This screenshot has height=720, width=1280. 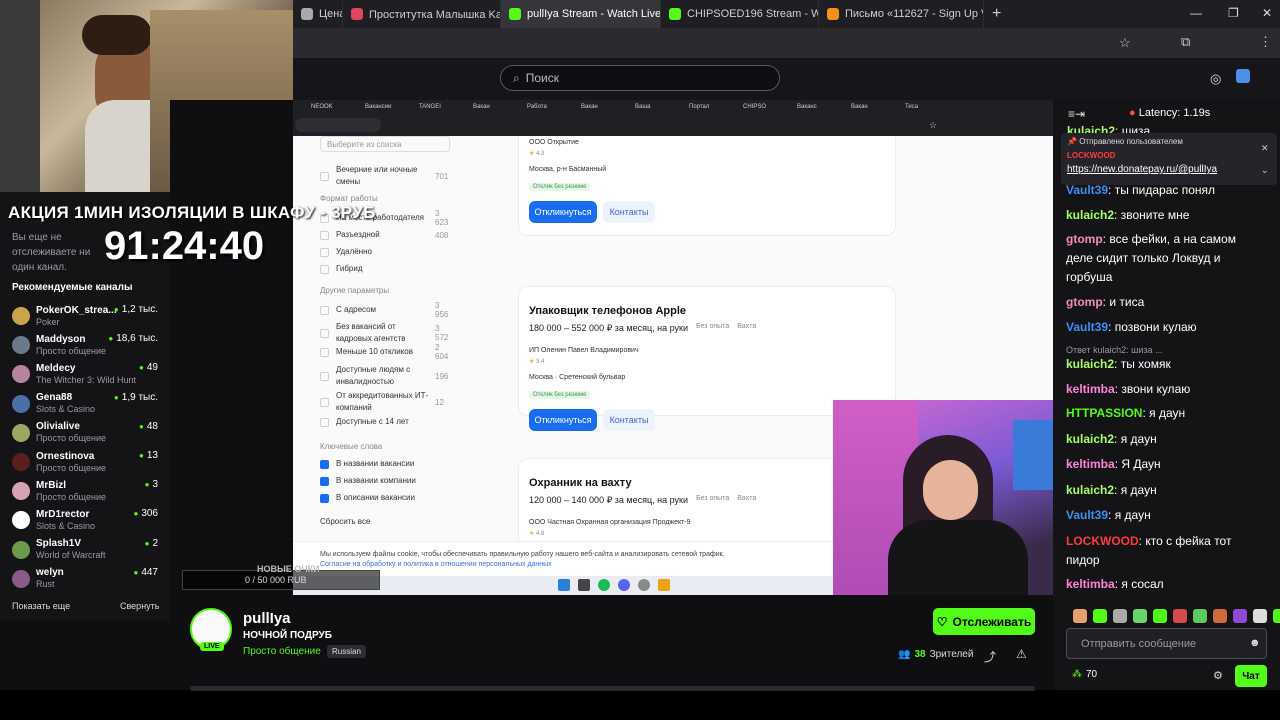 What do you see at coordinates (984, 621) in the screenshot?
I see `follow-button: ♡ Отслеживать` at bounding box center [984, 621].